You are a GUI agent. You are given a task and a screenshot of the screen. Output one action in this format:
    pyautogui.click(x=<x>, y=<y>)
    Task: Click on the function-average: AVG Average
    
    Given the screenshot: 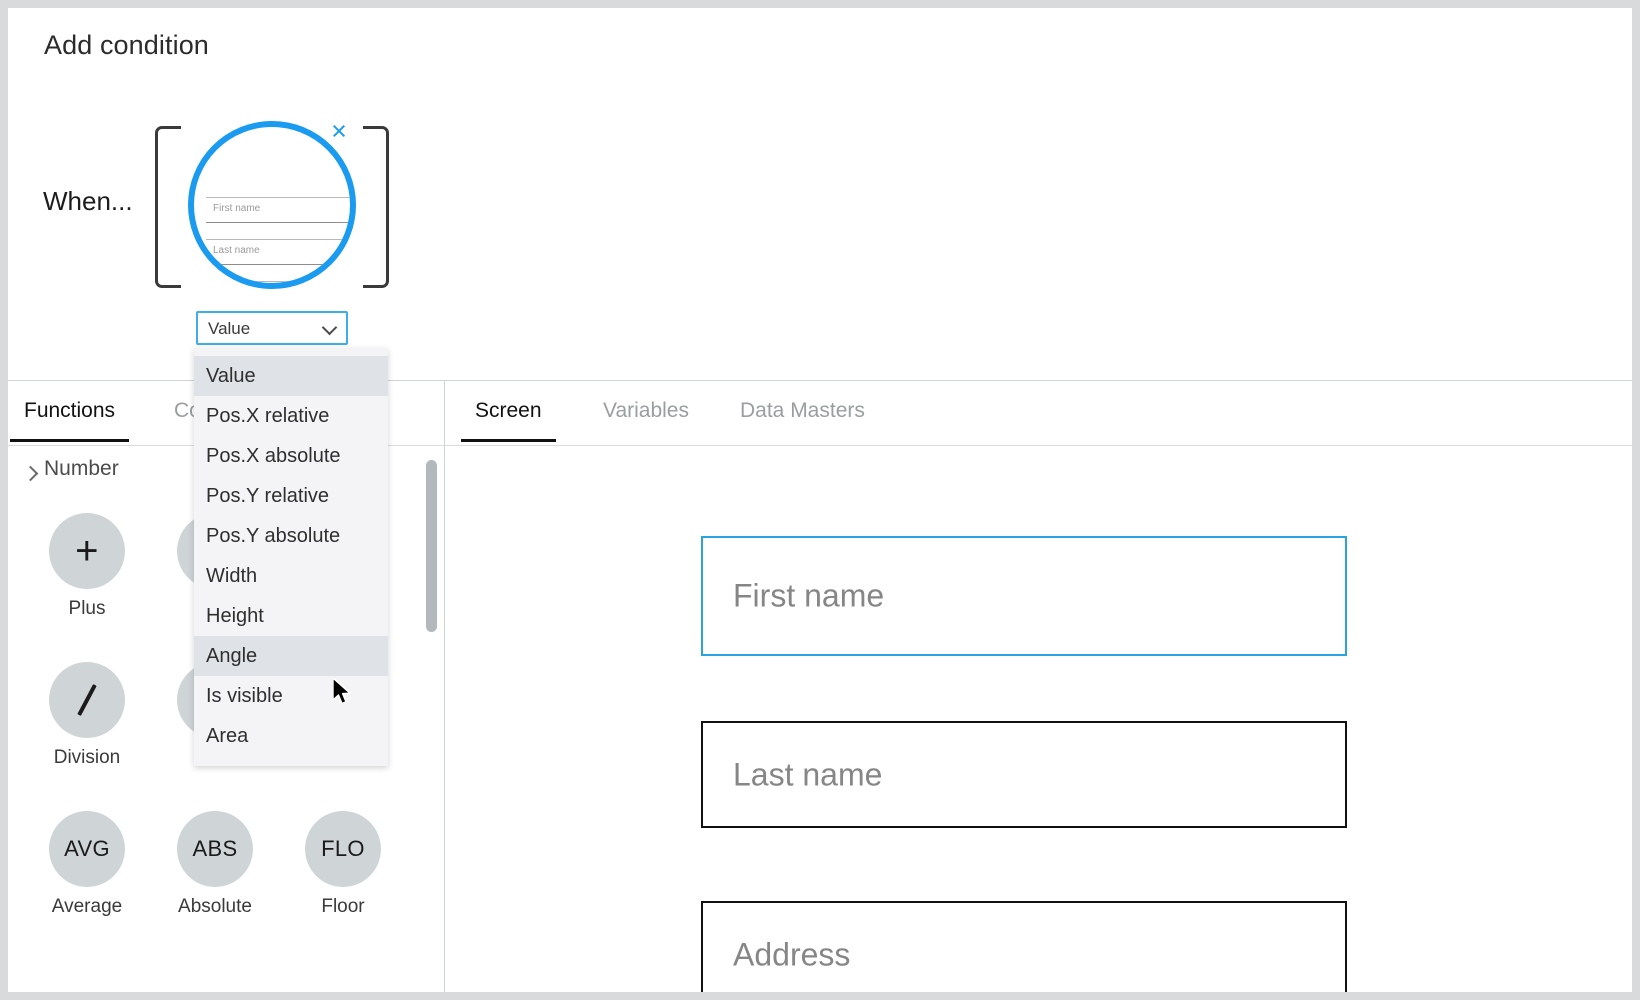 What is the action you would take?
    pyautogui.click(x=87, y=864)
    